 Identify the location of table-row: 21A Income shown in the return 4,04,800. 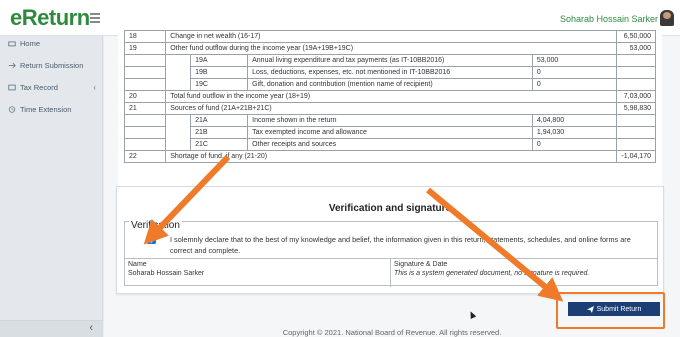
(389, 120).